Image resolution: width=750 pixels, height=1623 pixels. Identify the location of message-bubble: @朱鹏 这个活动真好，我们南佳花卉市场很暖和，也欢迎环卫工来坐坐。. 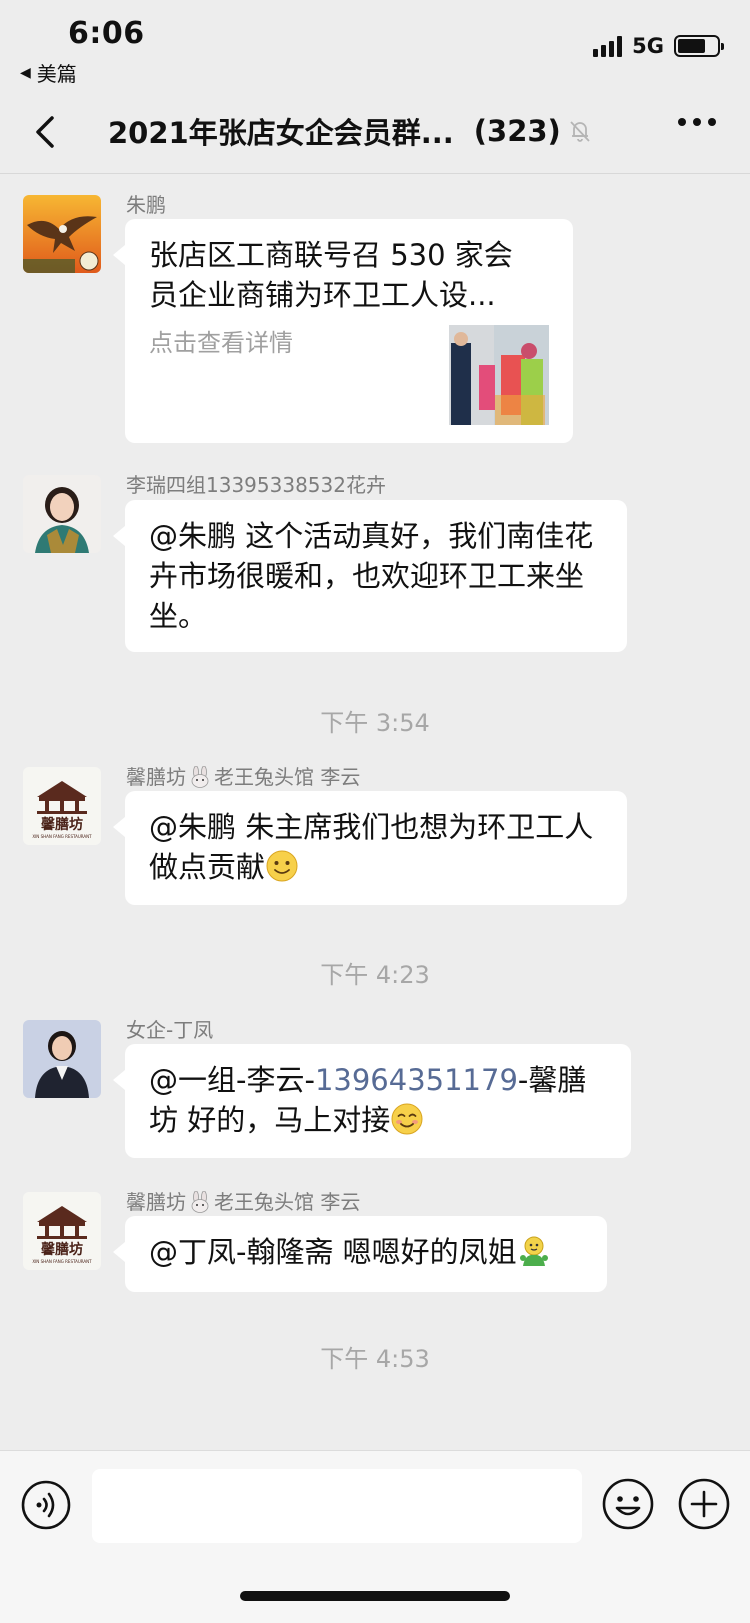
(370, 576).